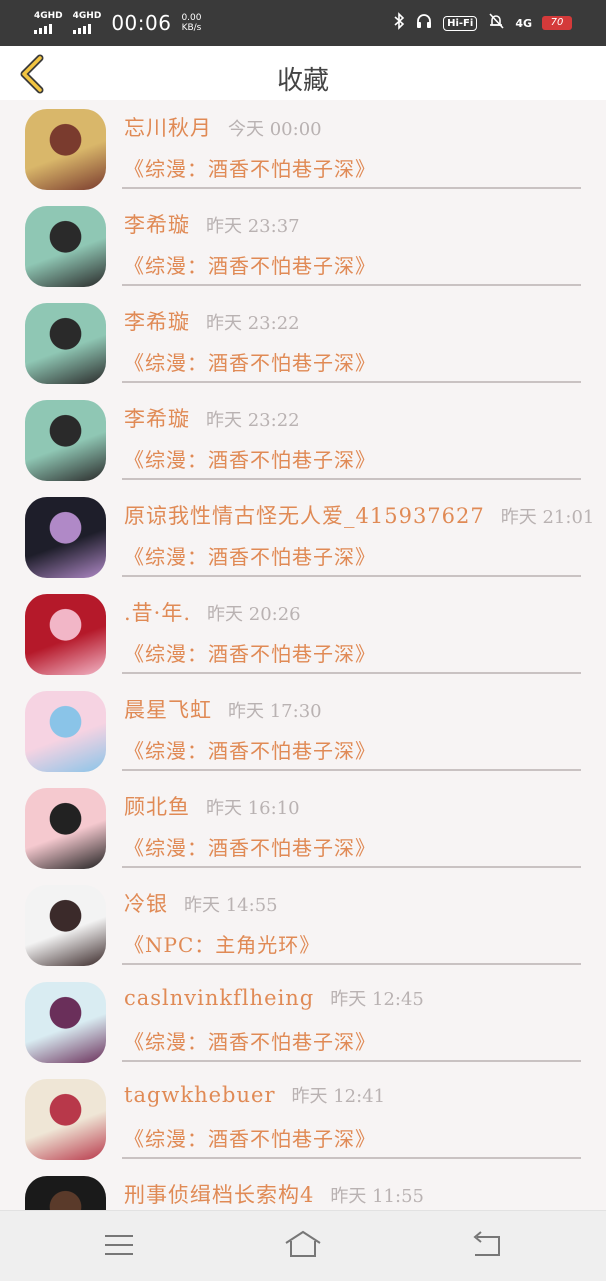 The image size is (606, 1281). Describe the element at coordinates (460, 23) in the screenshot. I see `hifi-badge: Hi-Fi` at that location.